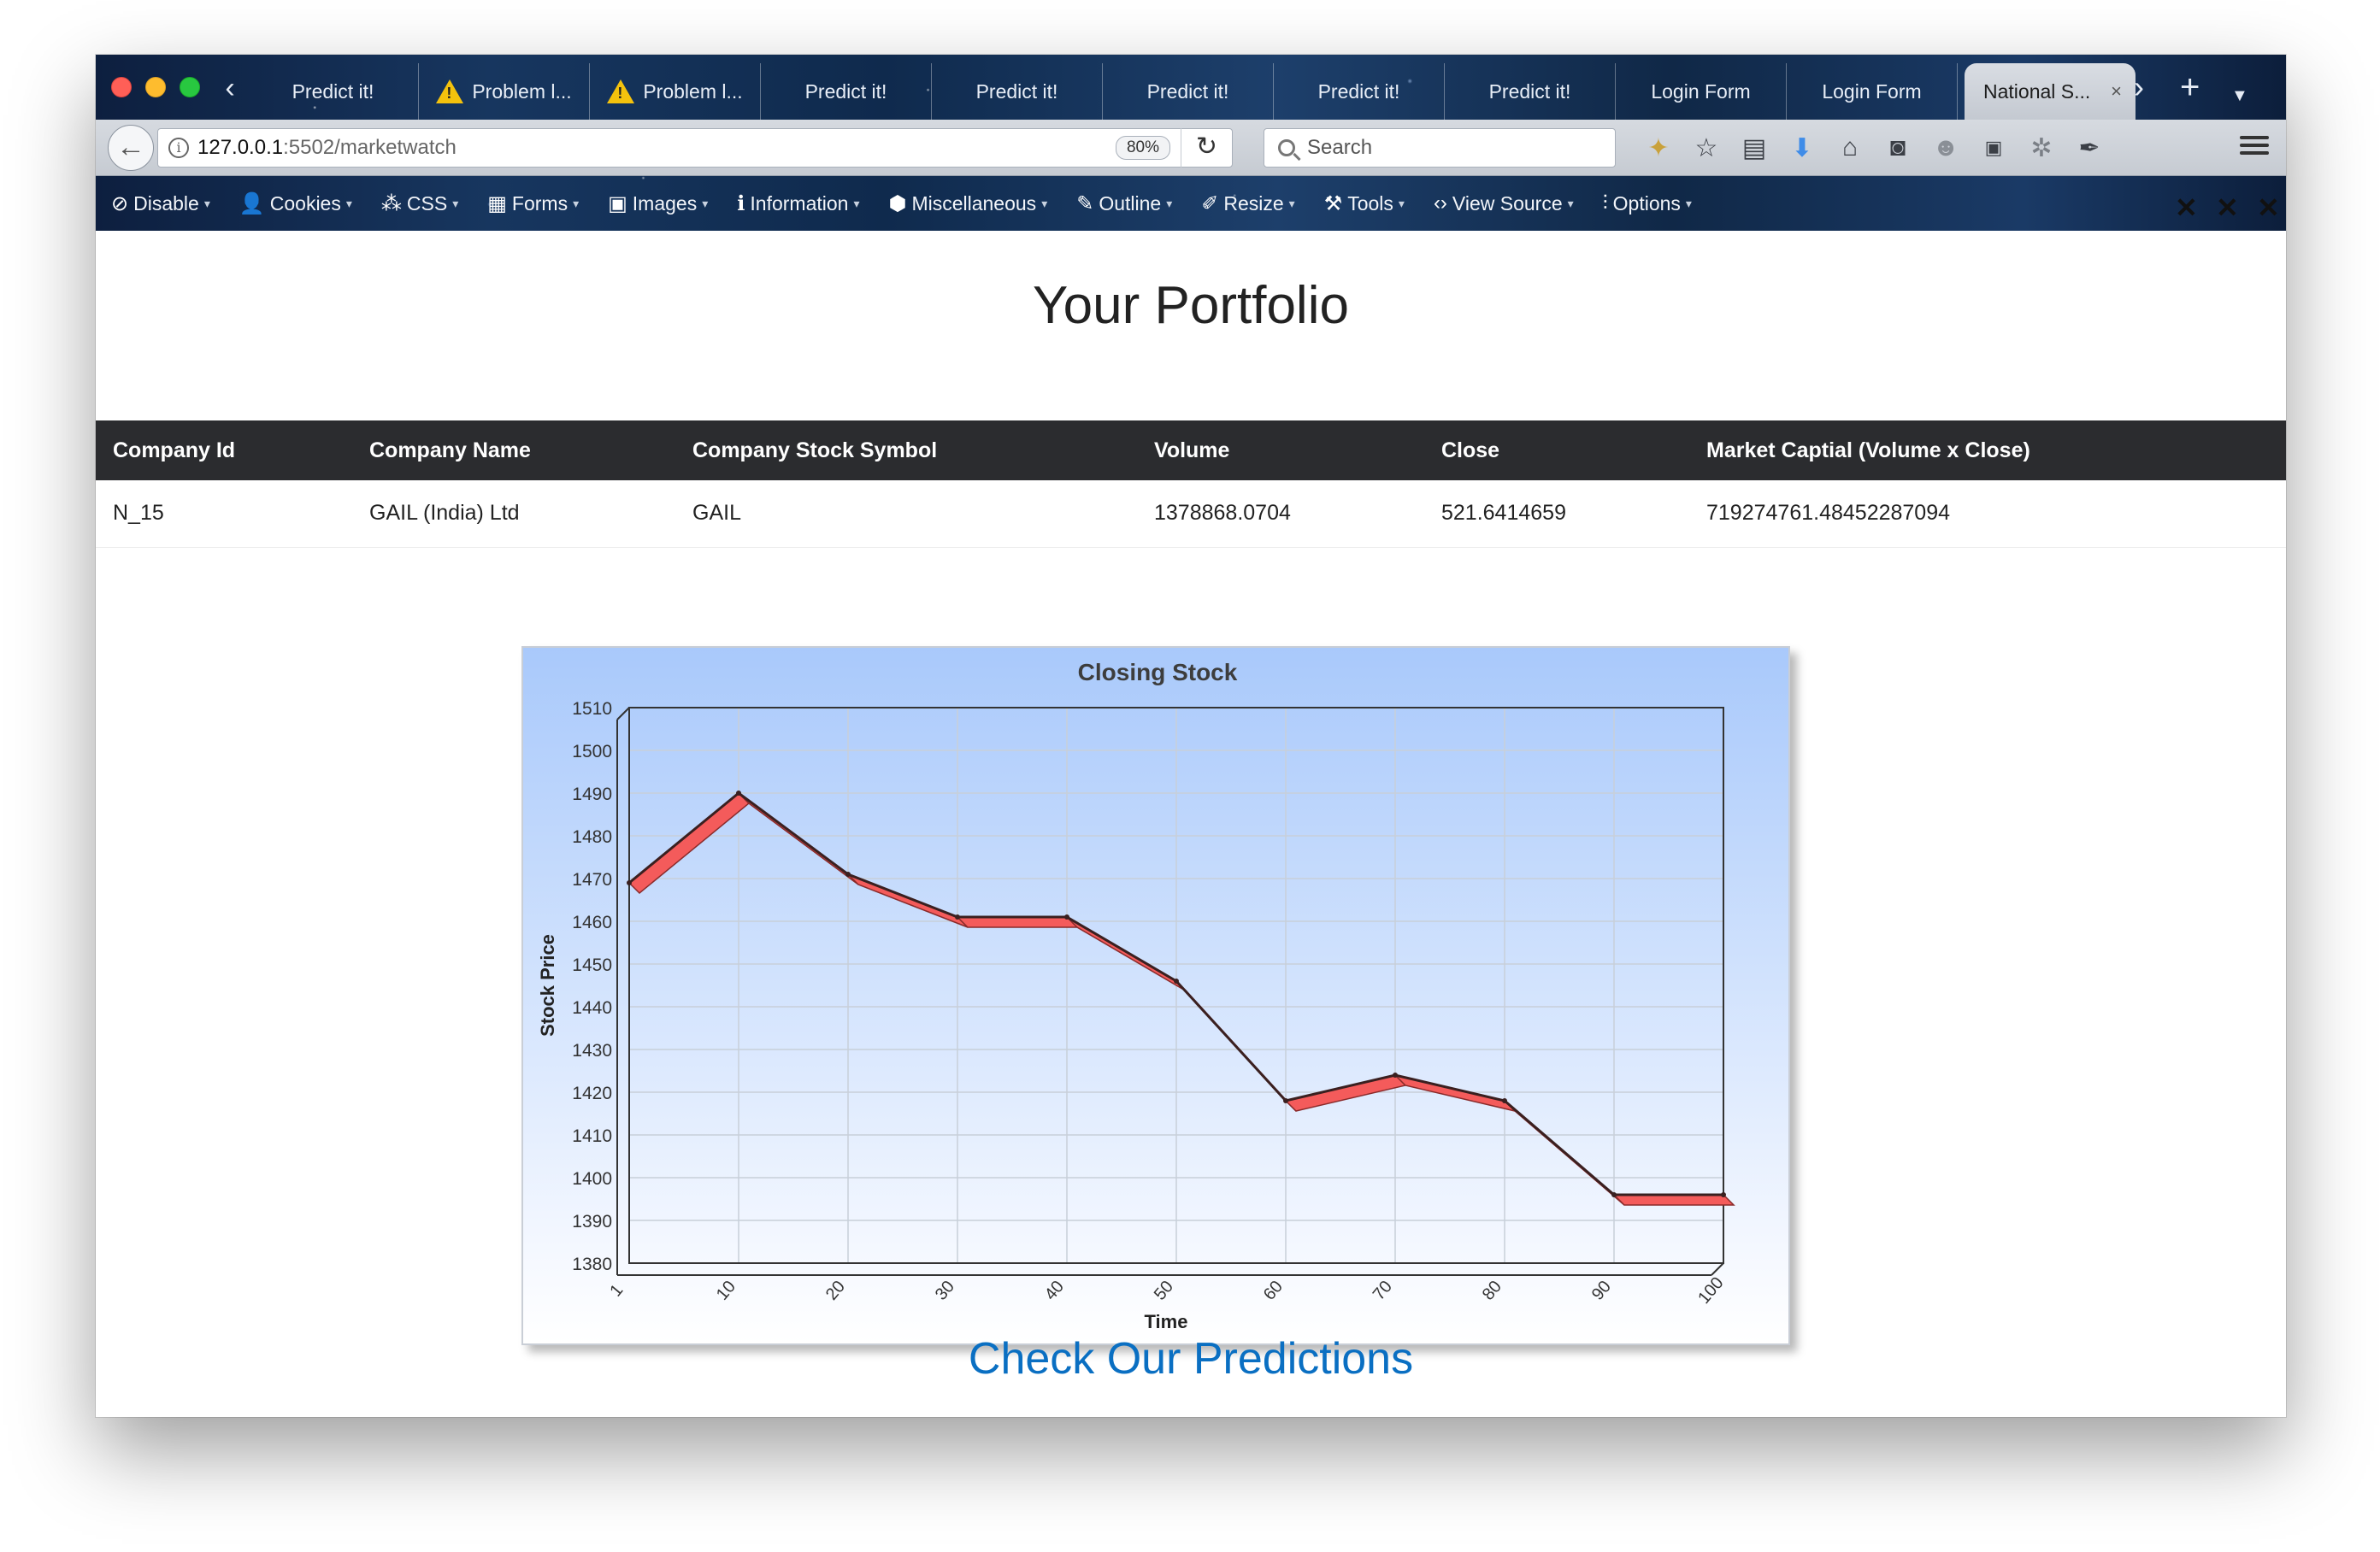 The height and width of the screenshot is (1552, 2380). What do you see at coordinates (122, 87) in the screenshot?
I see `window-close-button` at bounding box center [122, 87].